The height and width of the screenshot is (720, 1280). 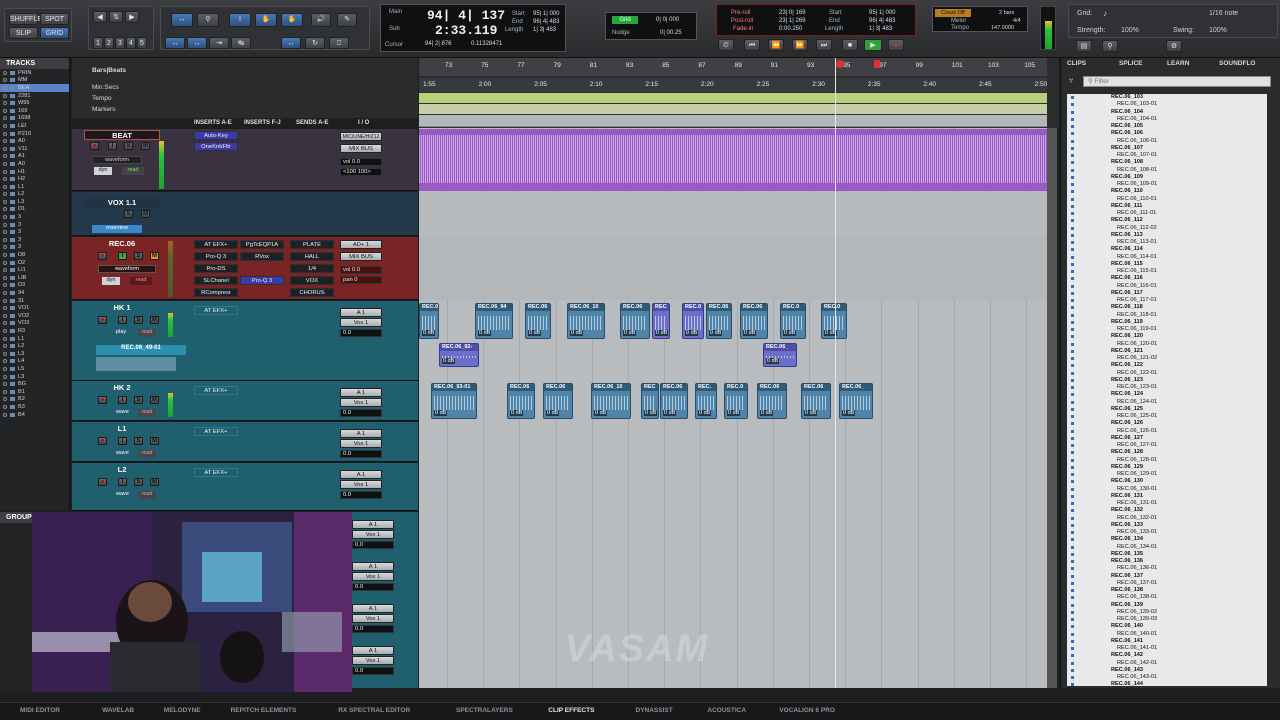 What do you see at coordinates (459, 355) in the screenshot?
I see `audio-clip: REC.06_92- 0 dB` at bounding box center [459, 355].